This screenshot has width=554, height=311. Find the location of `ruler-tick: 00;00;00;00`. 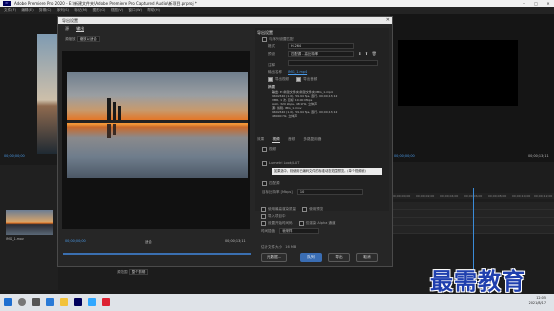

ruler-tick: 00;00;00;00 is located at coordinates (401, 196).